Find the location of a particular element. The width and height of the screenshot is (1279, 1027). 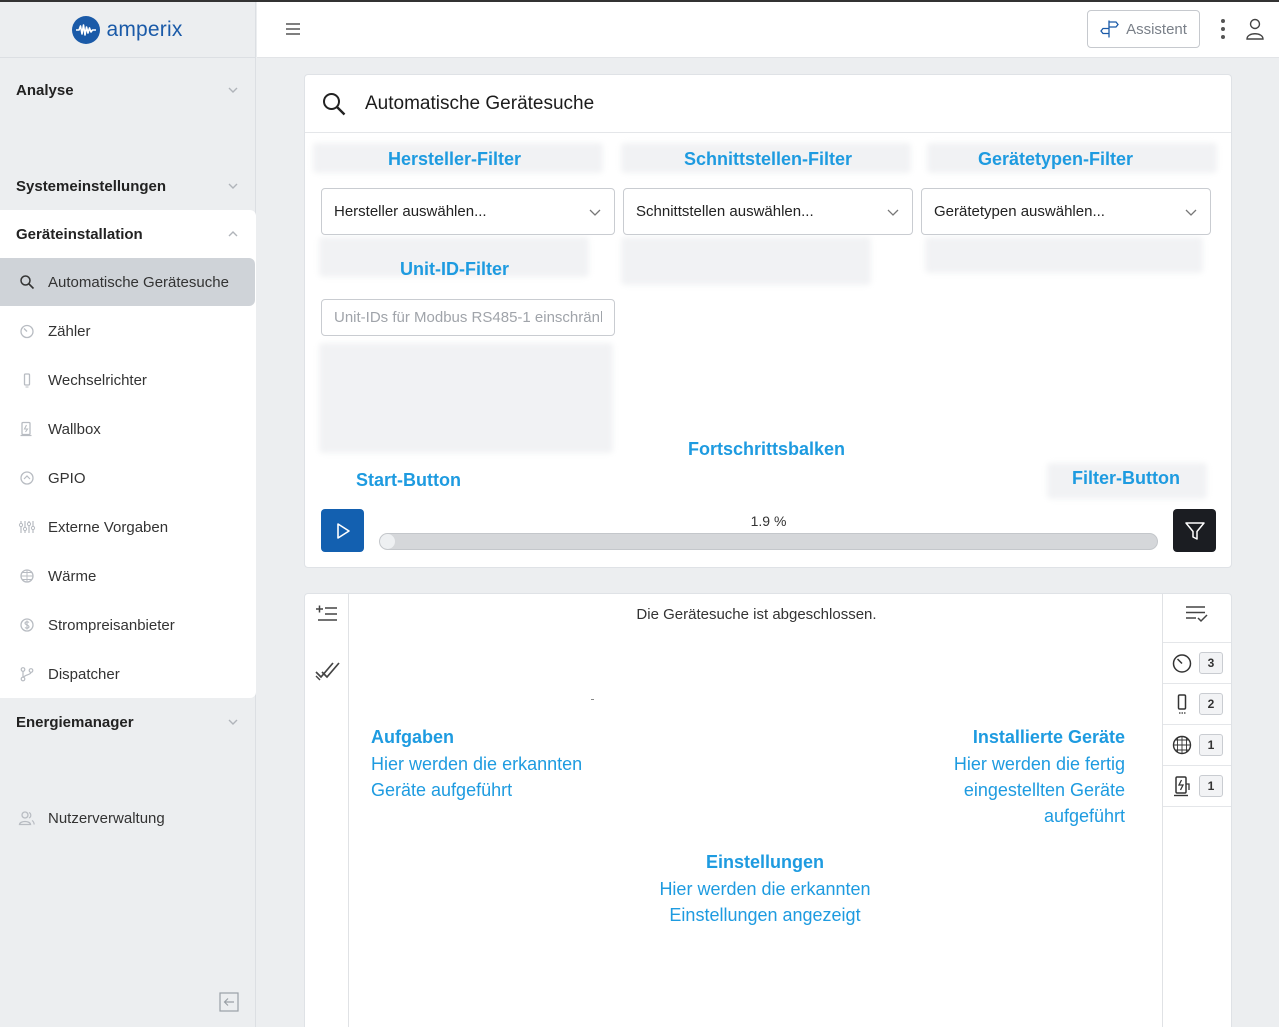

annotation-installed-line: aufgeführt is located at coordinates (1084, 816).